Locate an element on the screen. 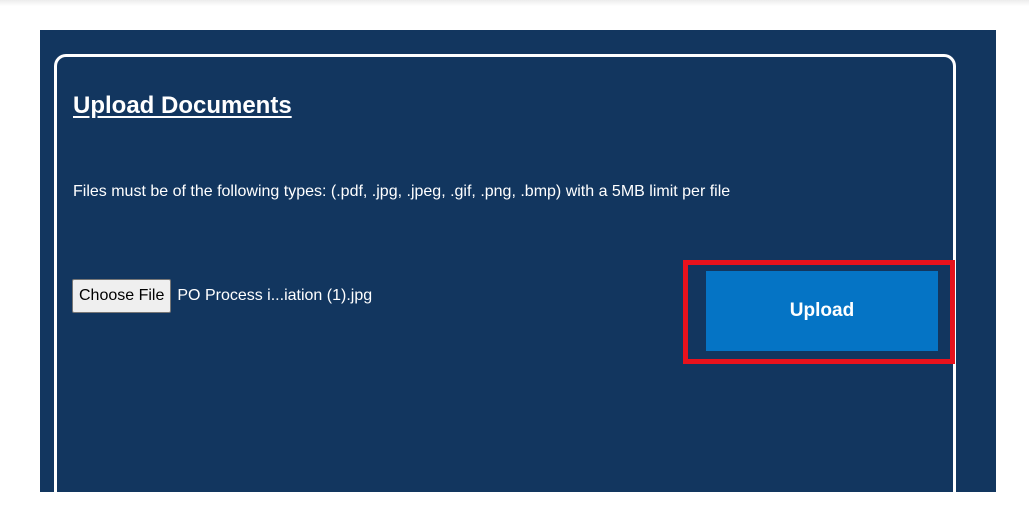 The width and height of the screenshot is (1029, 516). upload-title: Upload Documents is located at coordinates (182, 105).